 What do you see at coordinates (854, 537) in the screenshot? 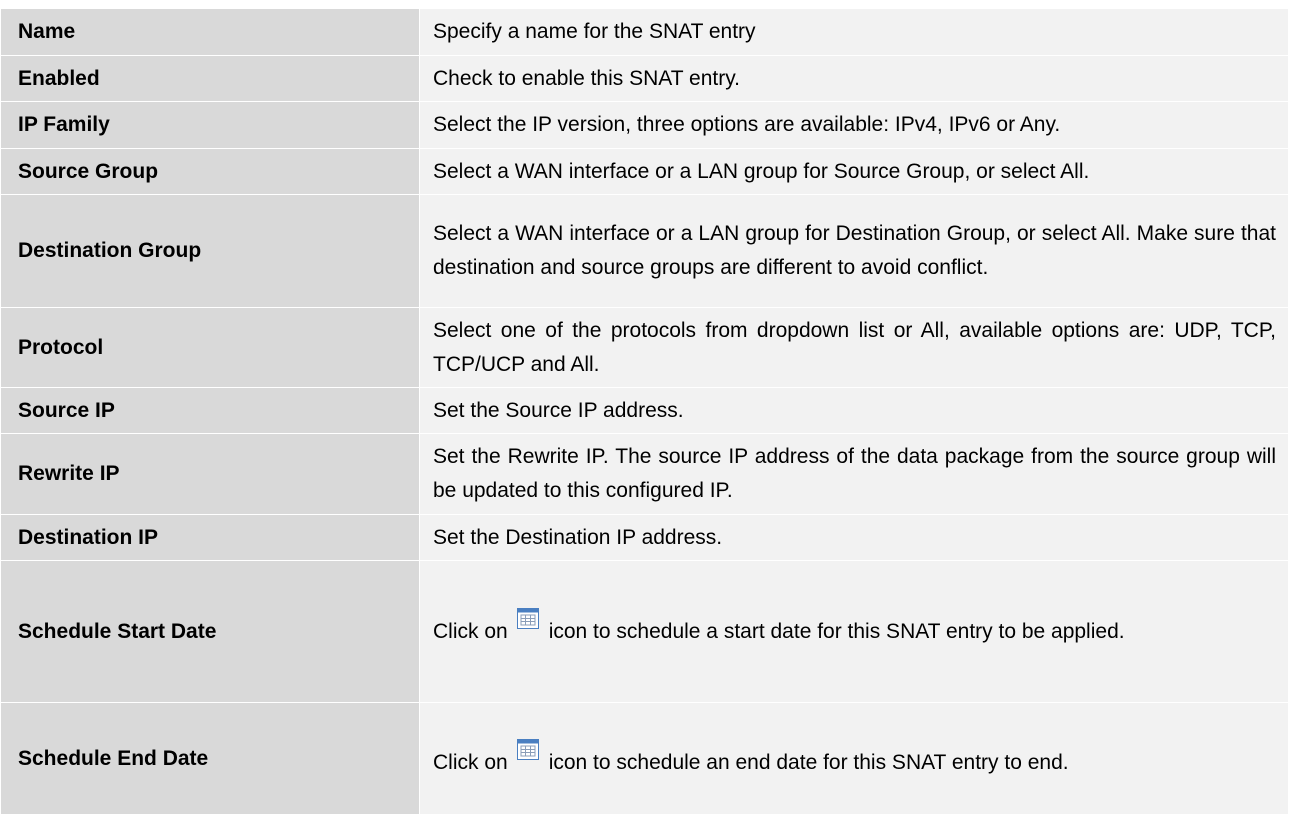
I see `field-description: Set the Destination IP address.` at bounding box center [854, 537].